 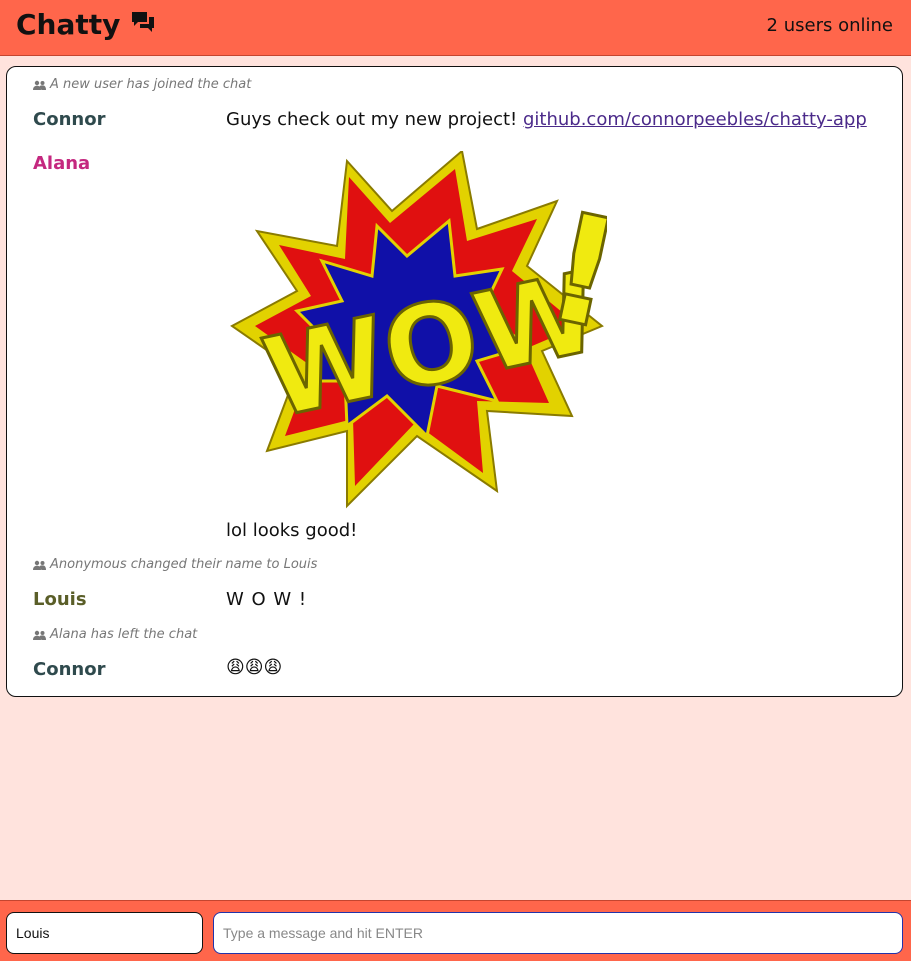 What do you see at coordinates (829, 25) in the screenshot?
I see `users-online-count: 2 users online` at bounding box center [829, 25].